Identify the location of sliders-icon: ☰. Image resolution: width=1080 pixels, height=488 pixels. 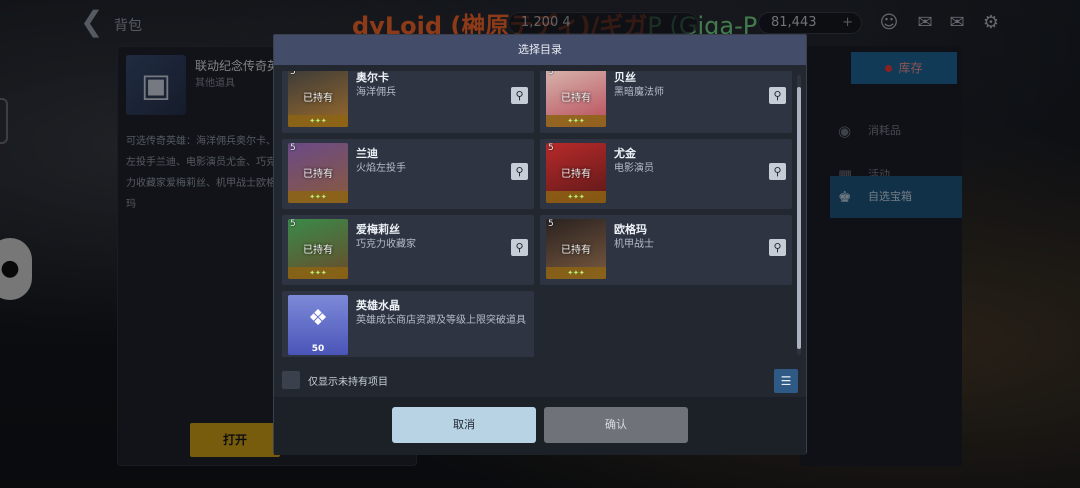
(786, 381).